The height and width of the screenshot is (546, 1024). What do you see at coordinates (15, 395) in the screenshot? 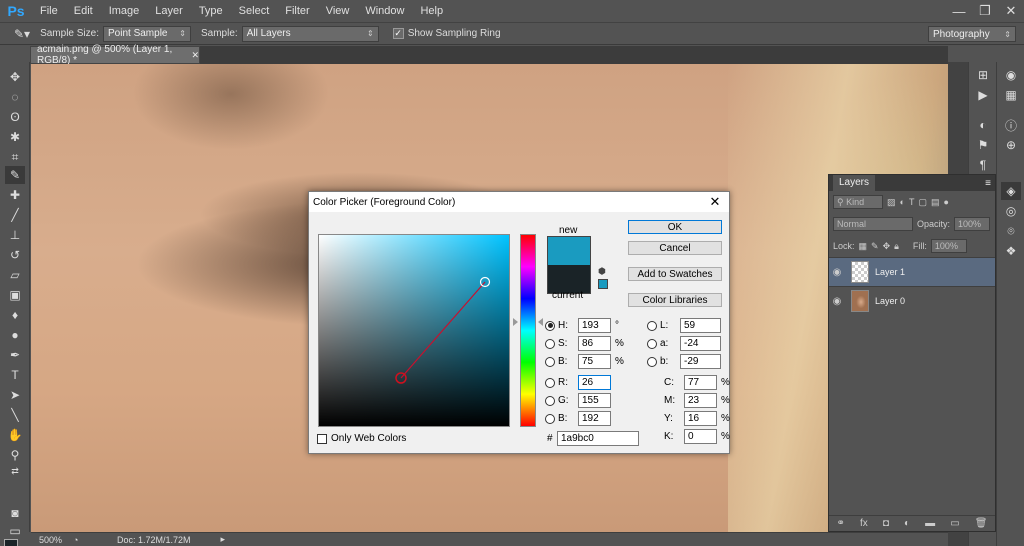
I see `path-selection-tool-icon: ➤` at bounding box center [15, 395].